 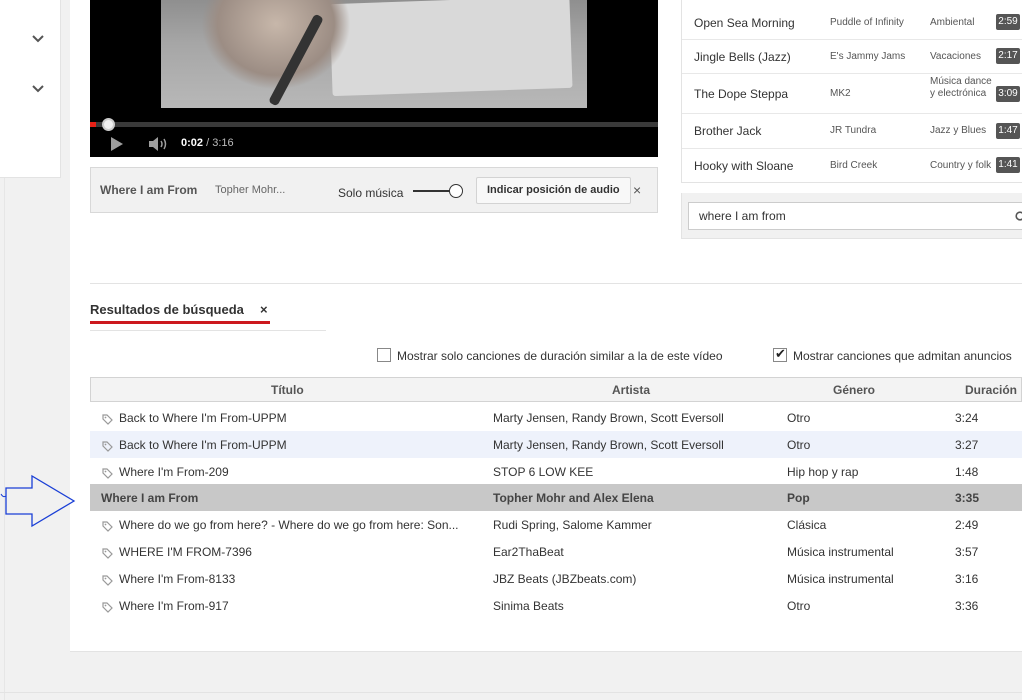 I want to click on song-artist: JR Tundra, so click(x=853, y=130).